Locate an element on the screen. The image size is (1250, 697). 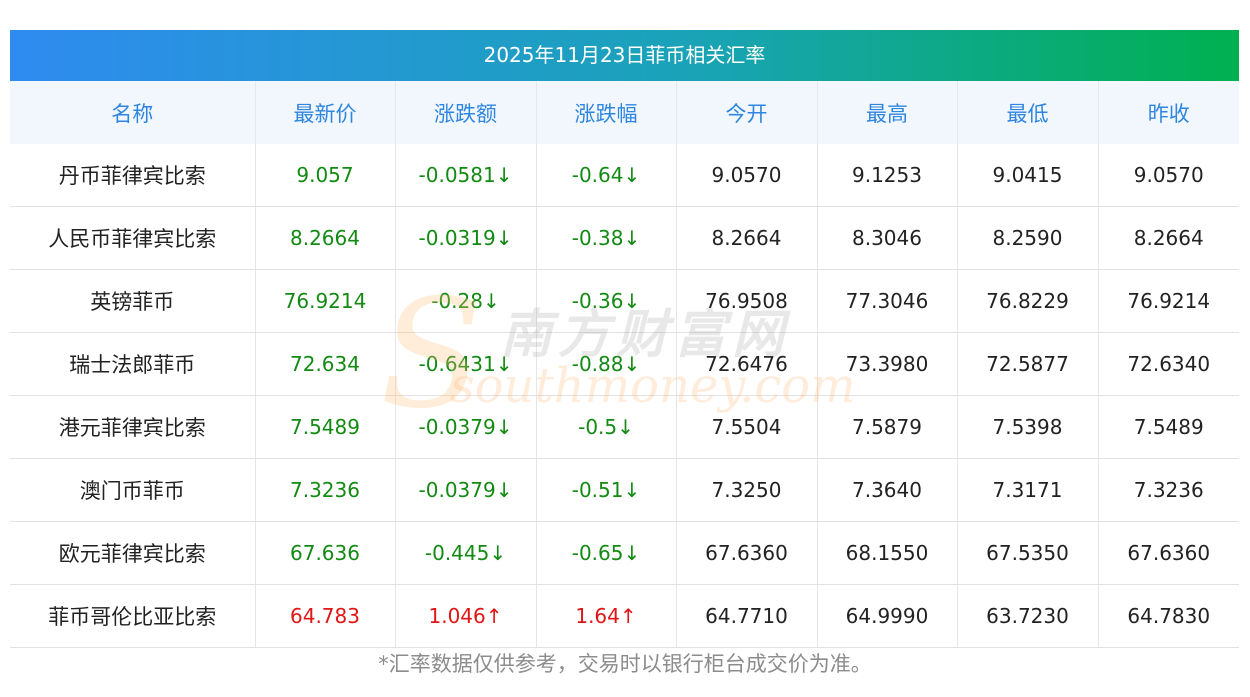
cell-low: 76.8229 is located at coordinates (1028, 301).